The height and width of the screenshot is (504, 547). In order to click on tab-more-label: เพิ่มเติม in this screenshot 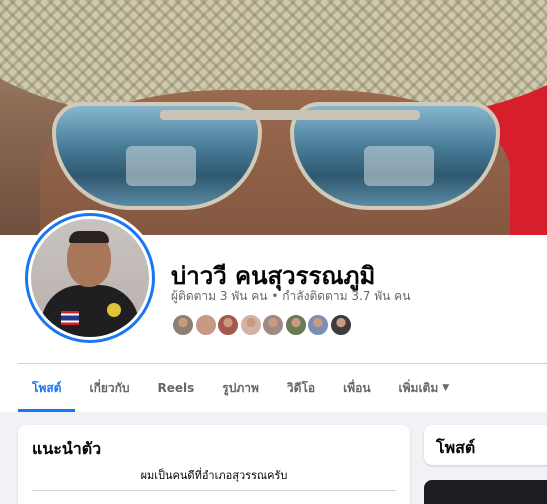, I will do `click(418, 387)`.